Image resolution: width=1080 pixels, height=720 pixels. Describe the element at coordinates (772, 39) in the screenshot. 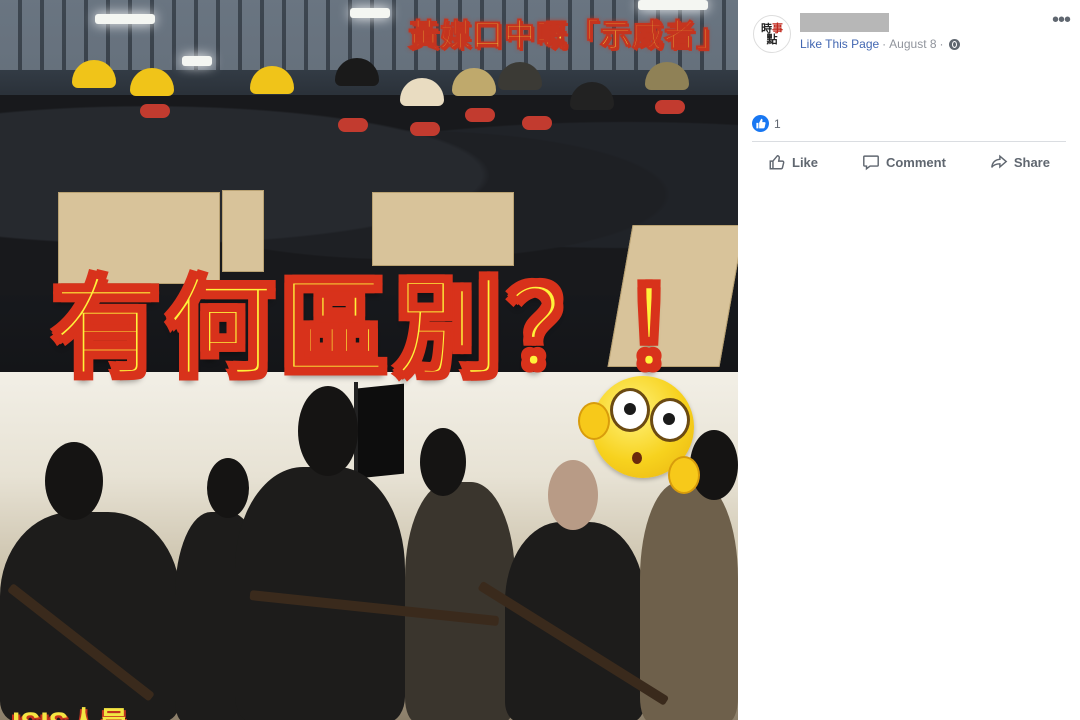

I see `logo-char: 點` at that location.